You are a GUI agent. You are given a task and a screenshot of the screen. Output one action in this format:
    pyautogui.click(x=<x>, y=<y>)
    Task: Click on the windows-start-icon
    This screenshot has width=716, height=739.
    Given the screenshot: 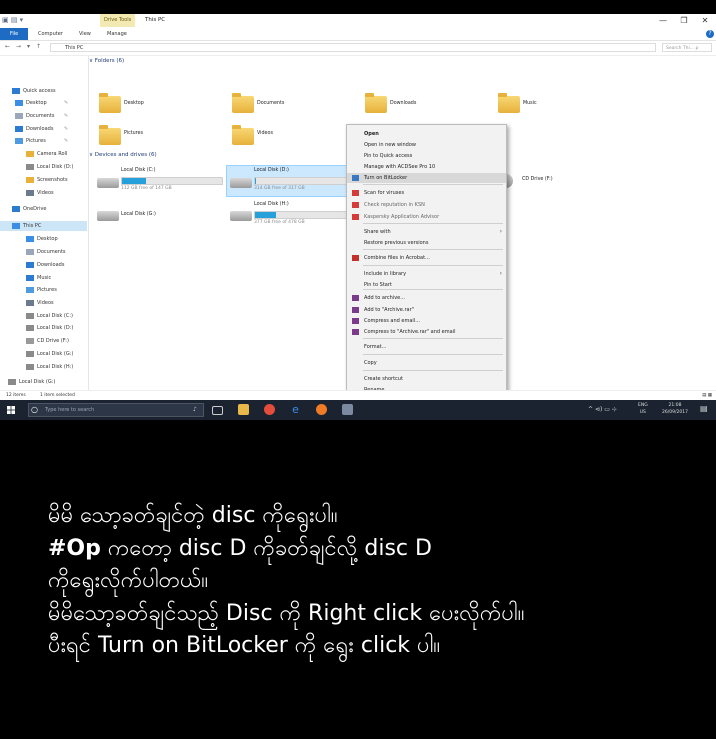 What is the action you would take?
    pyautogui.click(x=11, y=410)
    